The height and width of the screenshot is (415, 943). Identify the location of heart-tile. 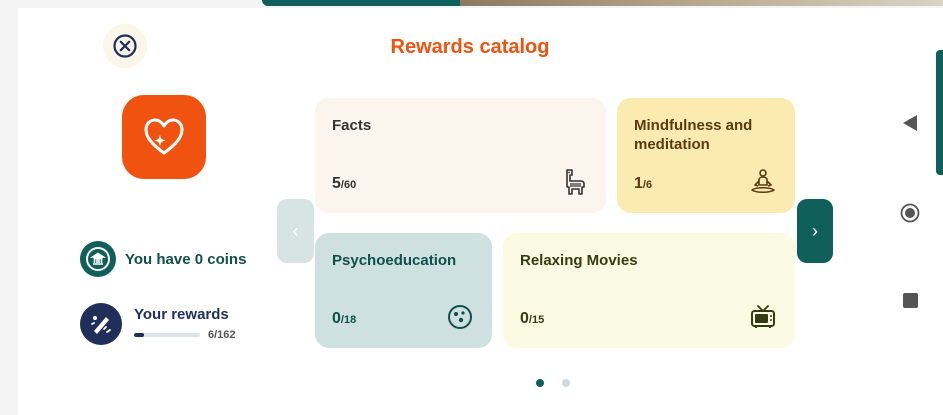
(164, 137).